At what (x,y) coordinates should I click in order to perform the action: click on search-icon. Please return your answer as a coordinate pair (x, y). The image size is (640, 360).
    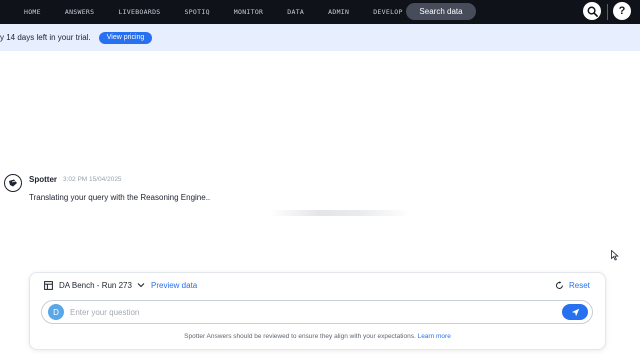
    Looking at the image, I should click on (592, 11).